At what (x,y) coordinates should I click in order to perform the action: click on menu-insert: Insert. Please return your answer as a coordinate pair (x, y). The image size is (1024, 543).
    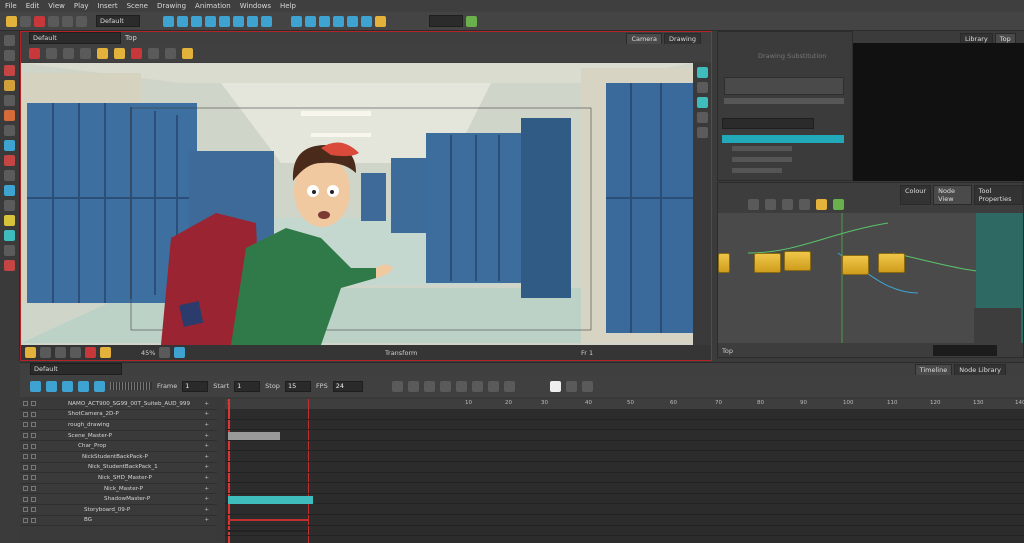
    Looking at the image, I should click on (108, 6).